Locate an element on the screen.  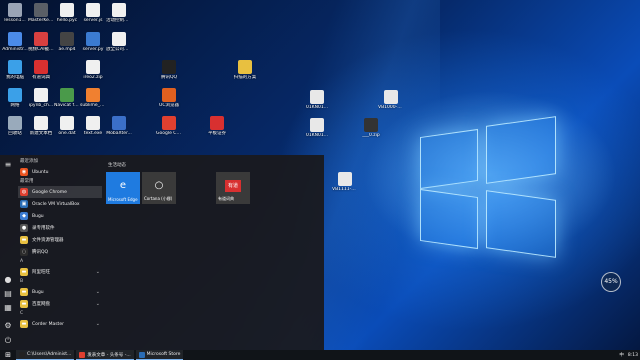
app-list-item-label: Oracle VM VirtualBox is located at coordinates (56, 204).